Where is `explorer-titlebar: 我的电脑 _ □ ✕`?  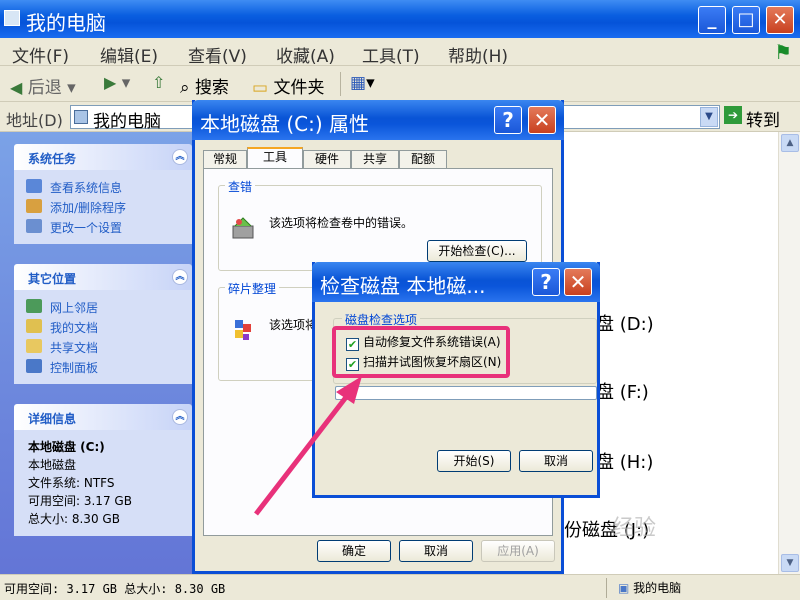
explorer-titlebar: 我的电脑 _ □ ✕ is located at coordinates (400, 19).